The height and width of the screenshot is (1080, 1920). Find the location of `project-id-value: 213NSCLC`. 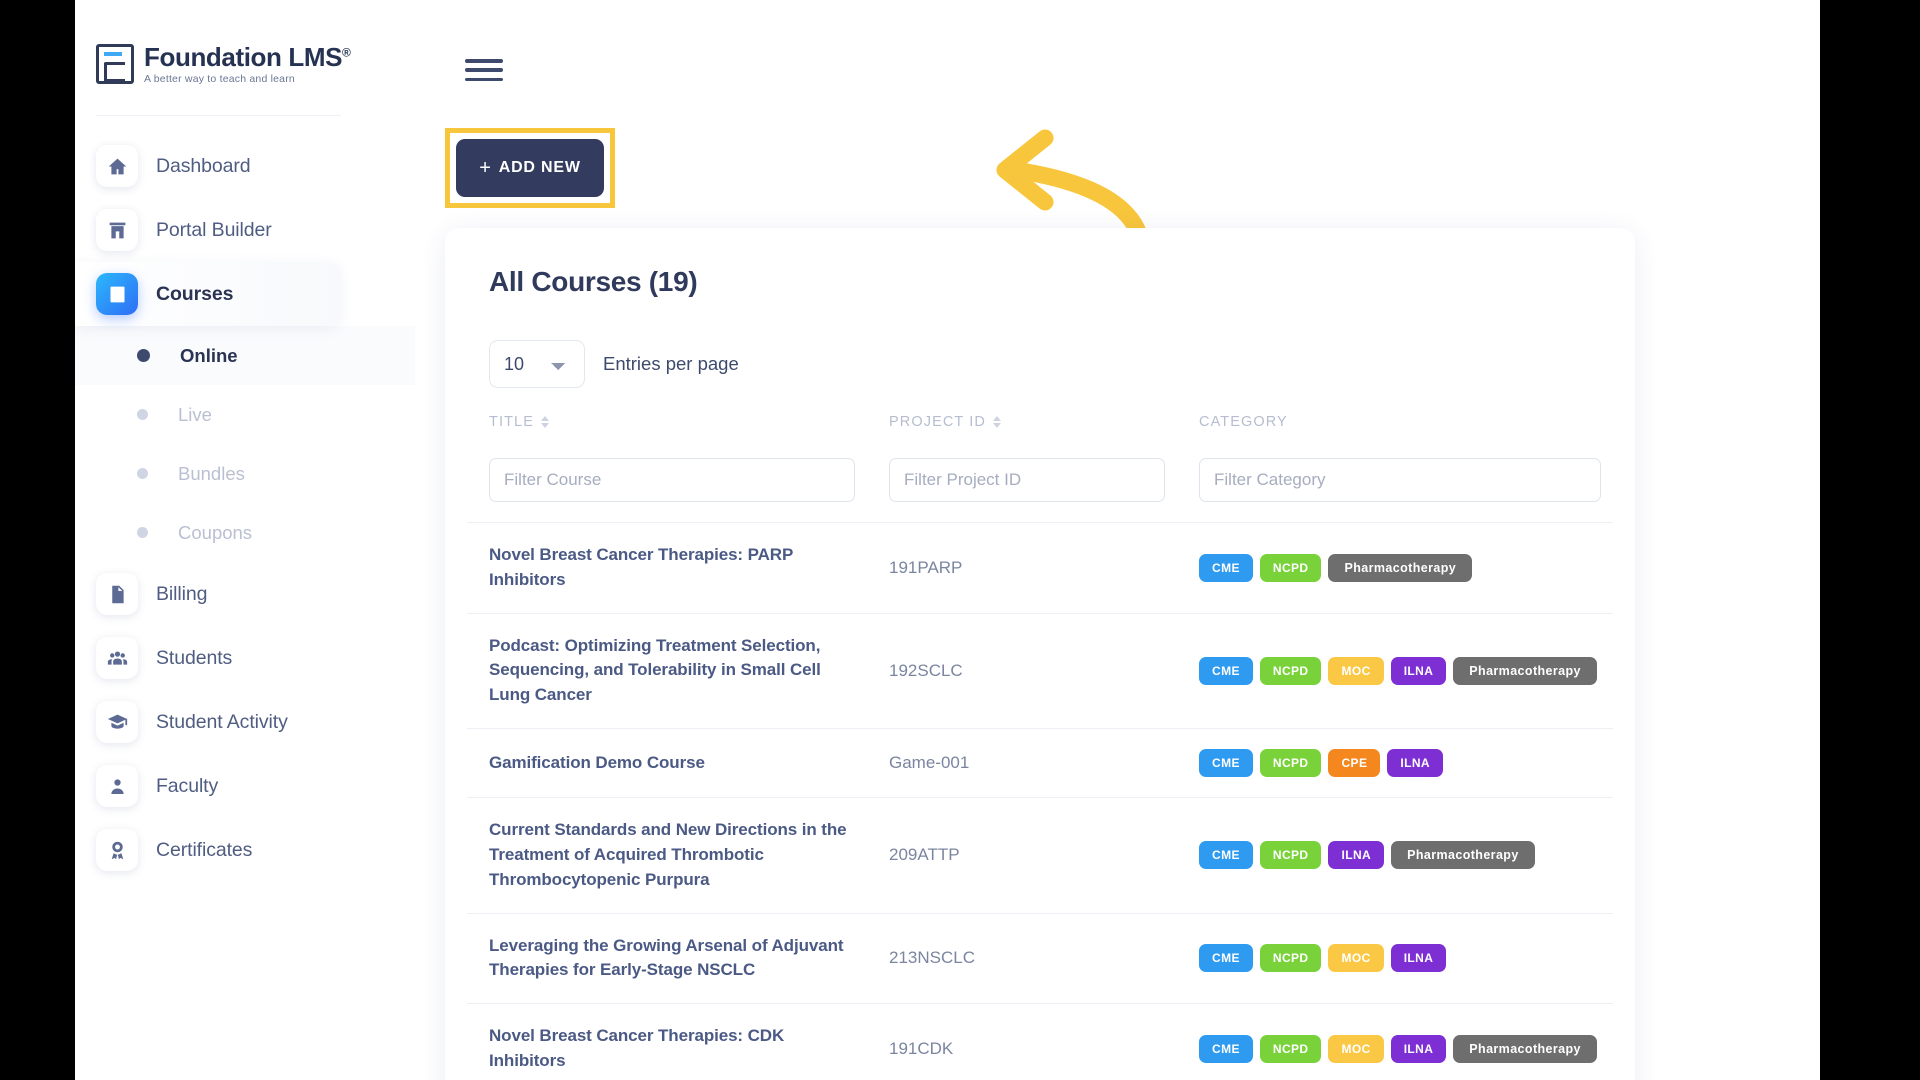

project-id-value: 213NSCLC is located at coordinates (932, 958).